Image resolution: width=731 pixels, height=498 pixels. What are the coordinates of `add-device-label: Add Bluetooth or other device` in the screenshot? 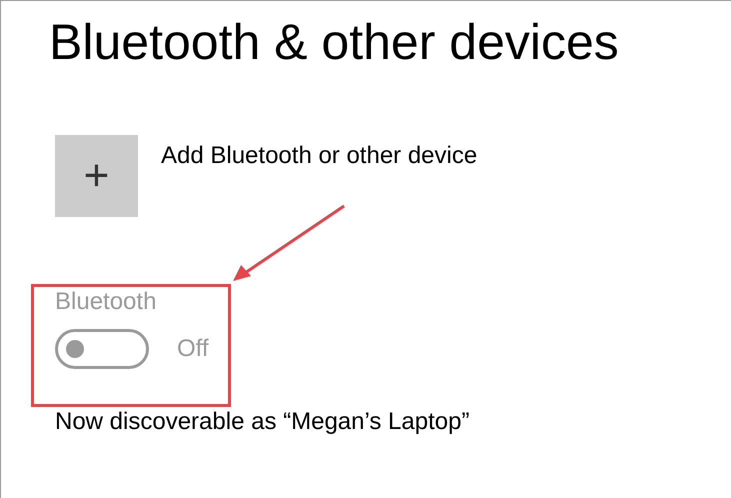 It's located at (319, 156).